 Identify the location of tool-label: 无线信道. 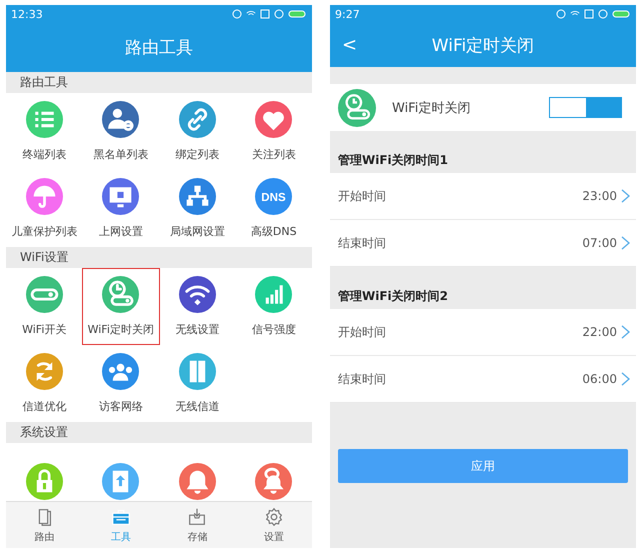
(197, 406).